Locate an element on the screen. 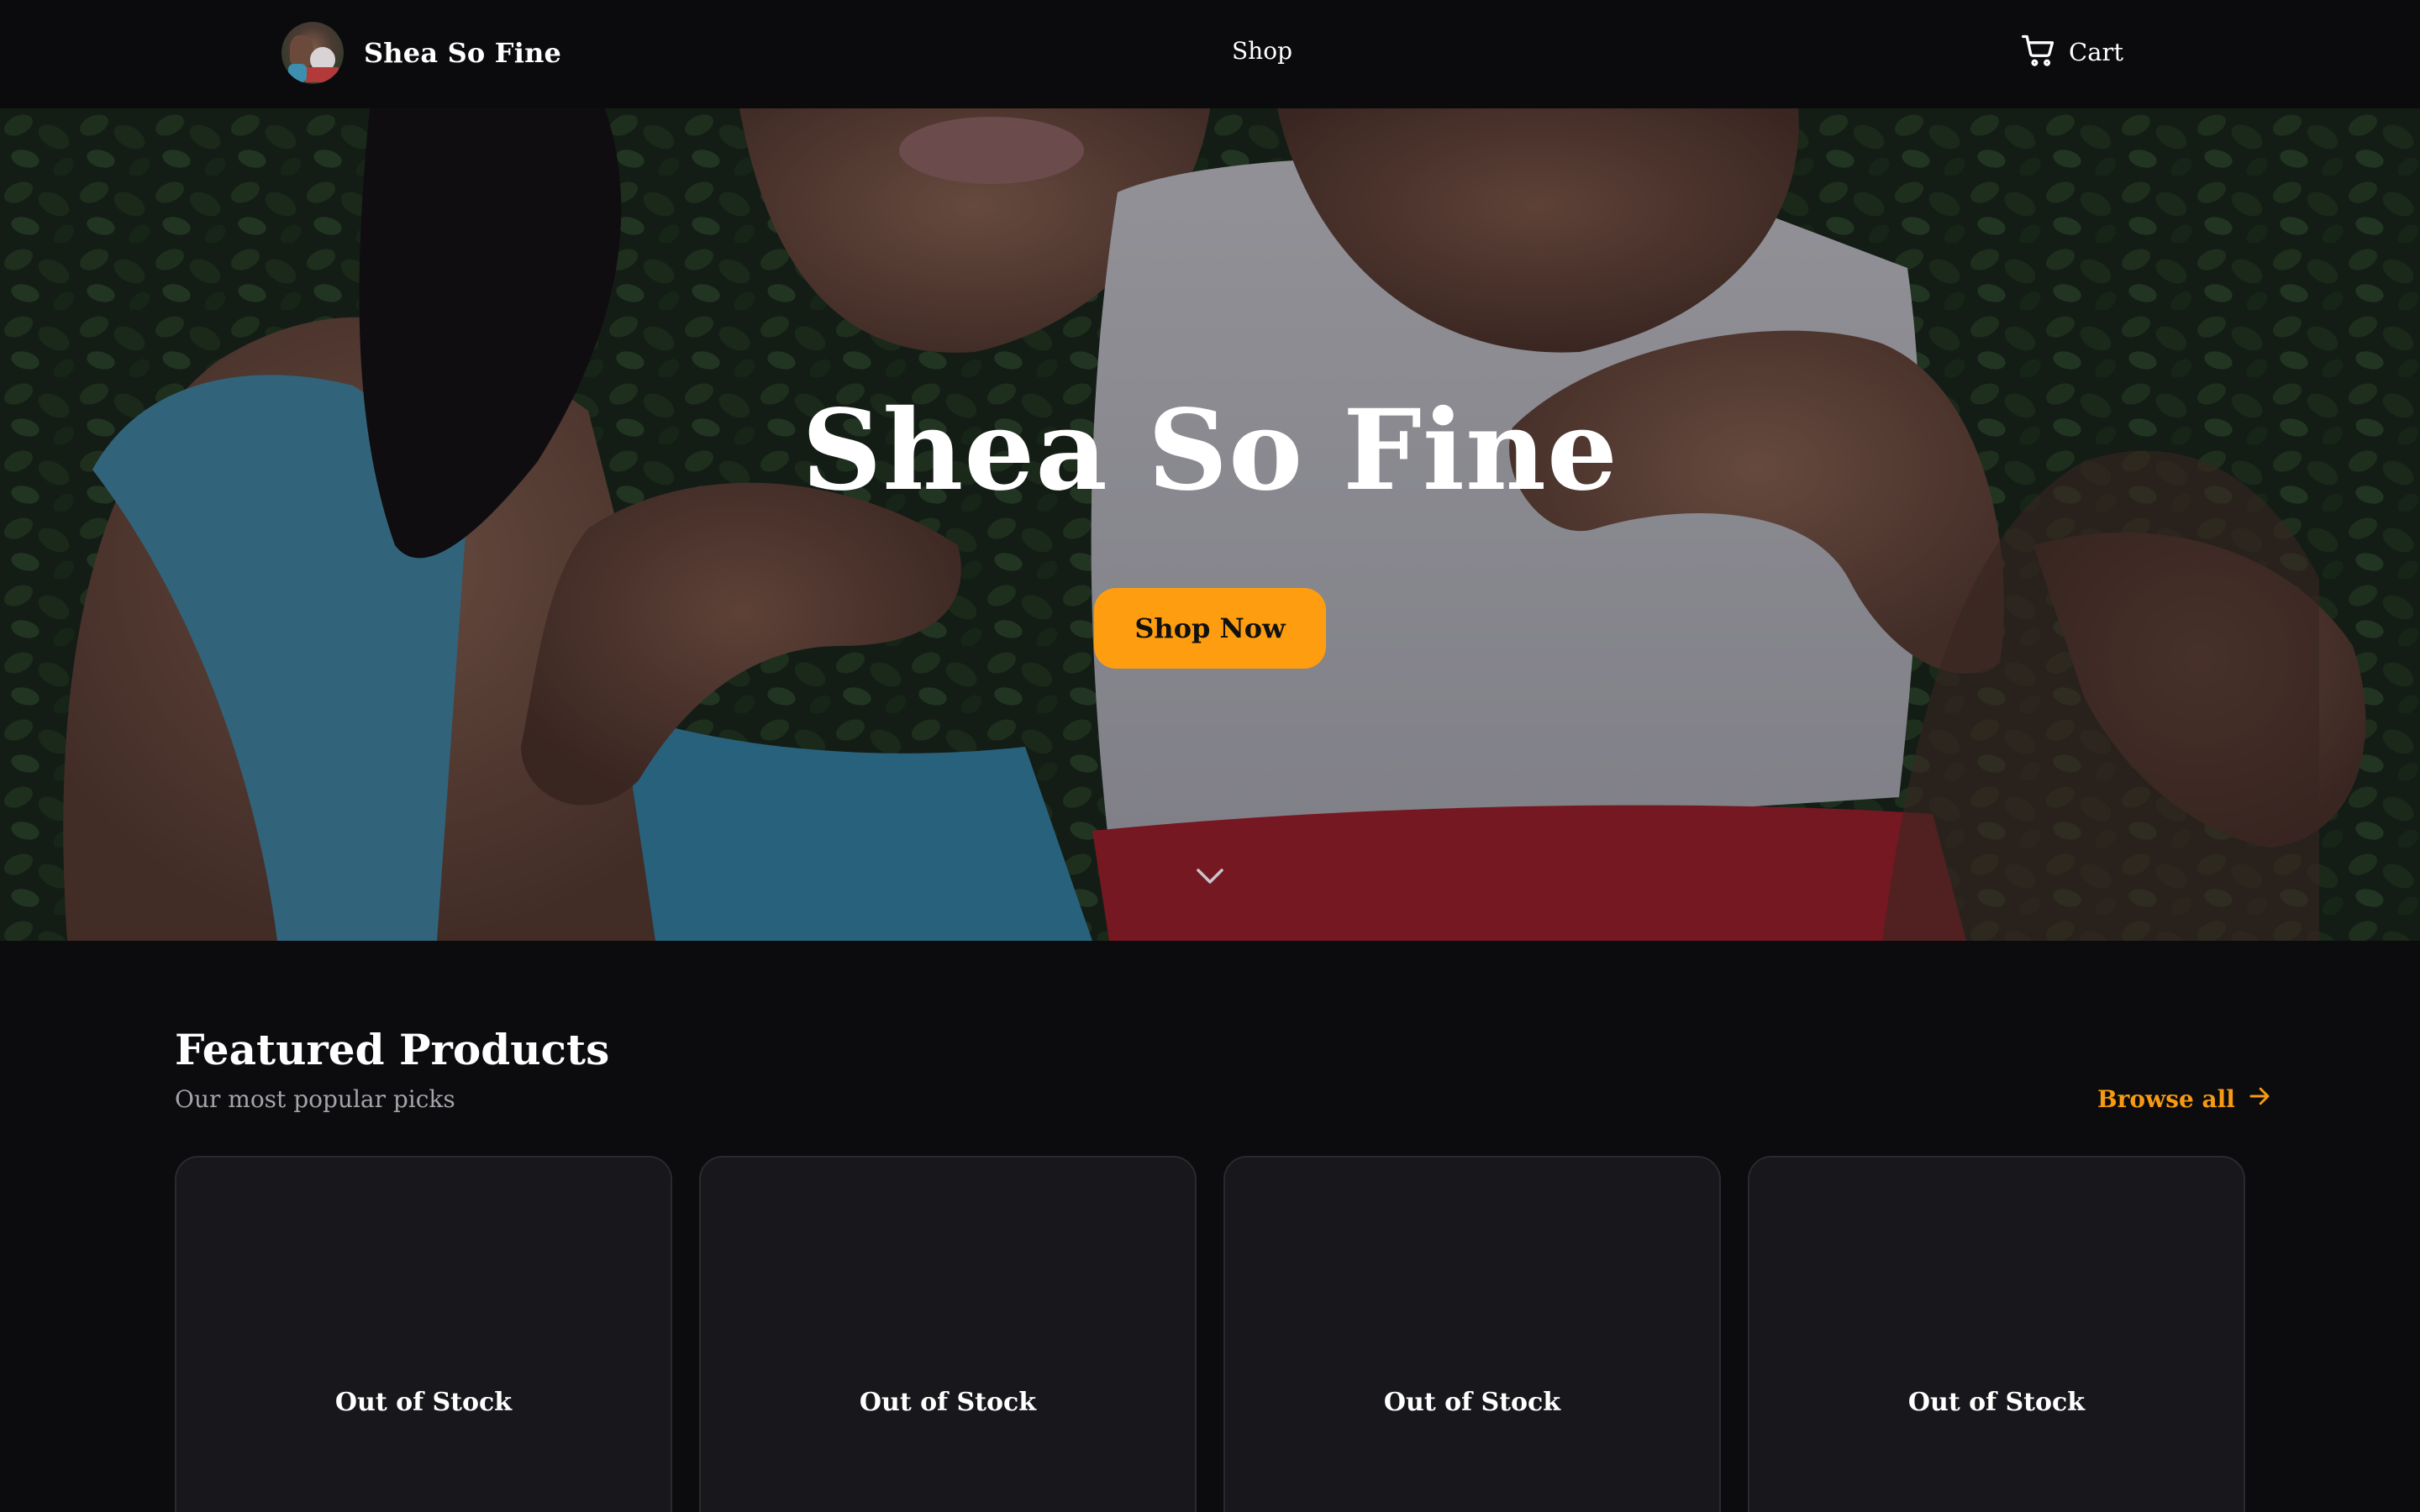 The height and width of the screenshot is (1512, 2420). cart-button: Cart is located at coordinates (2071, 52).